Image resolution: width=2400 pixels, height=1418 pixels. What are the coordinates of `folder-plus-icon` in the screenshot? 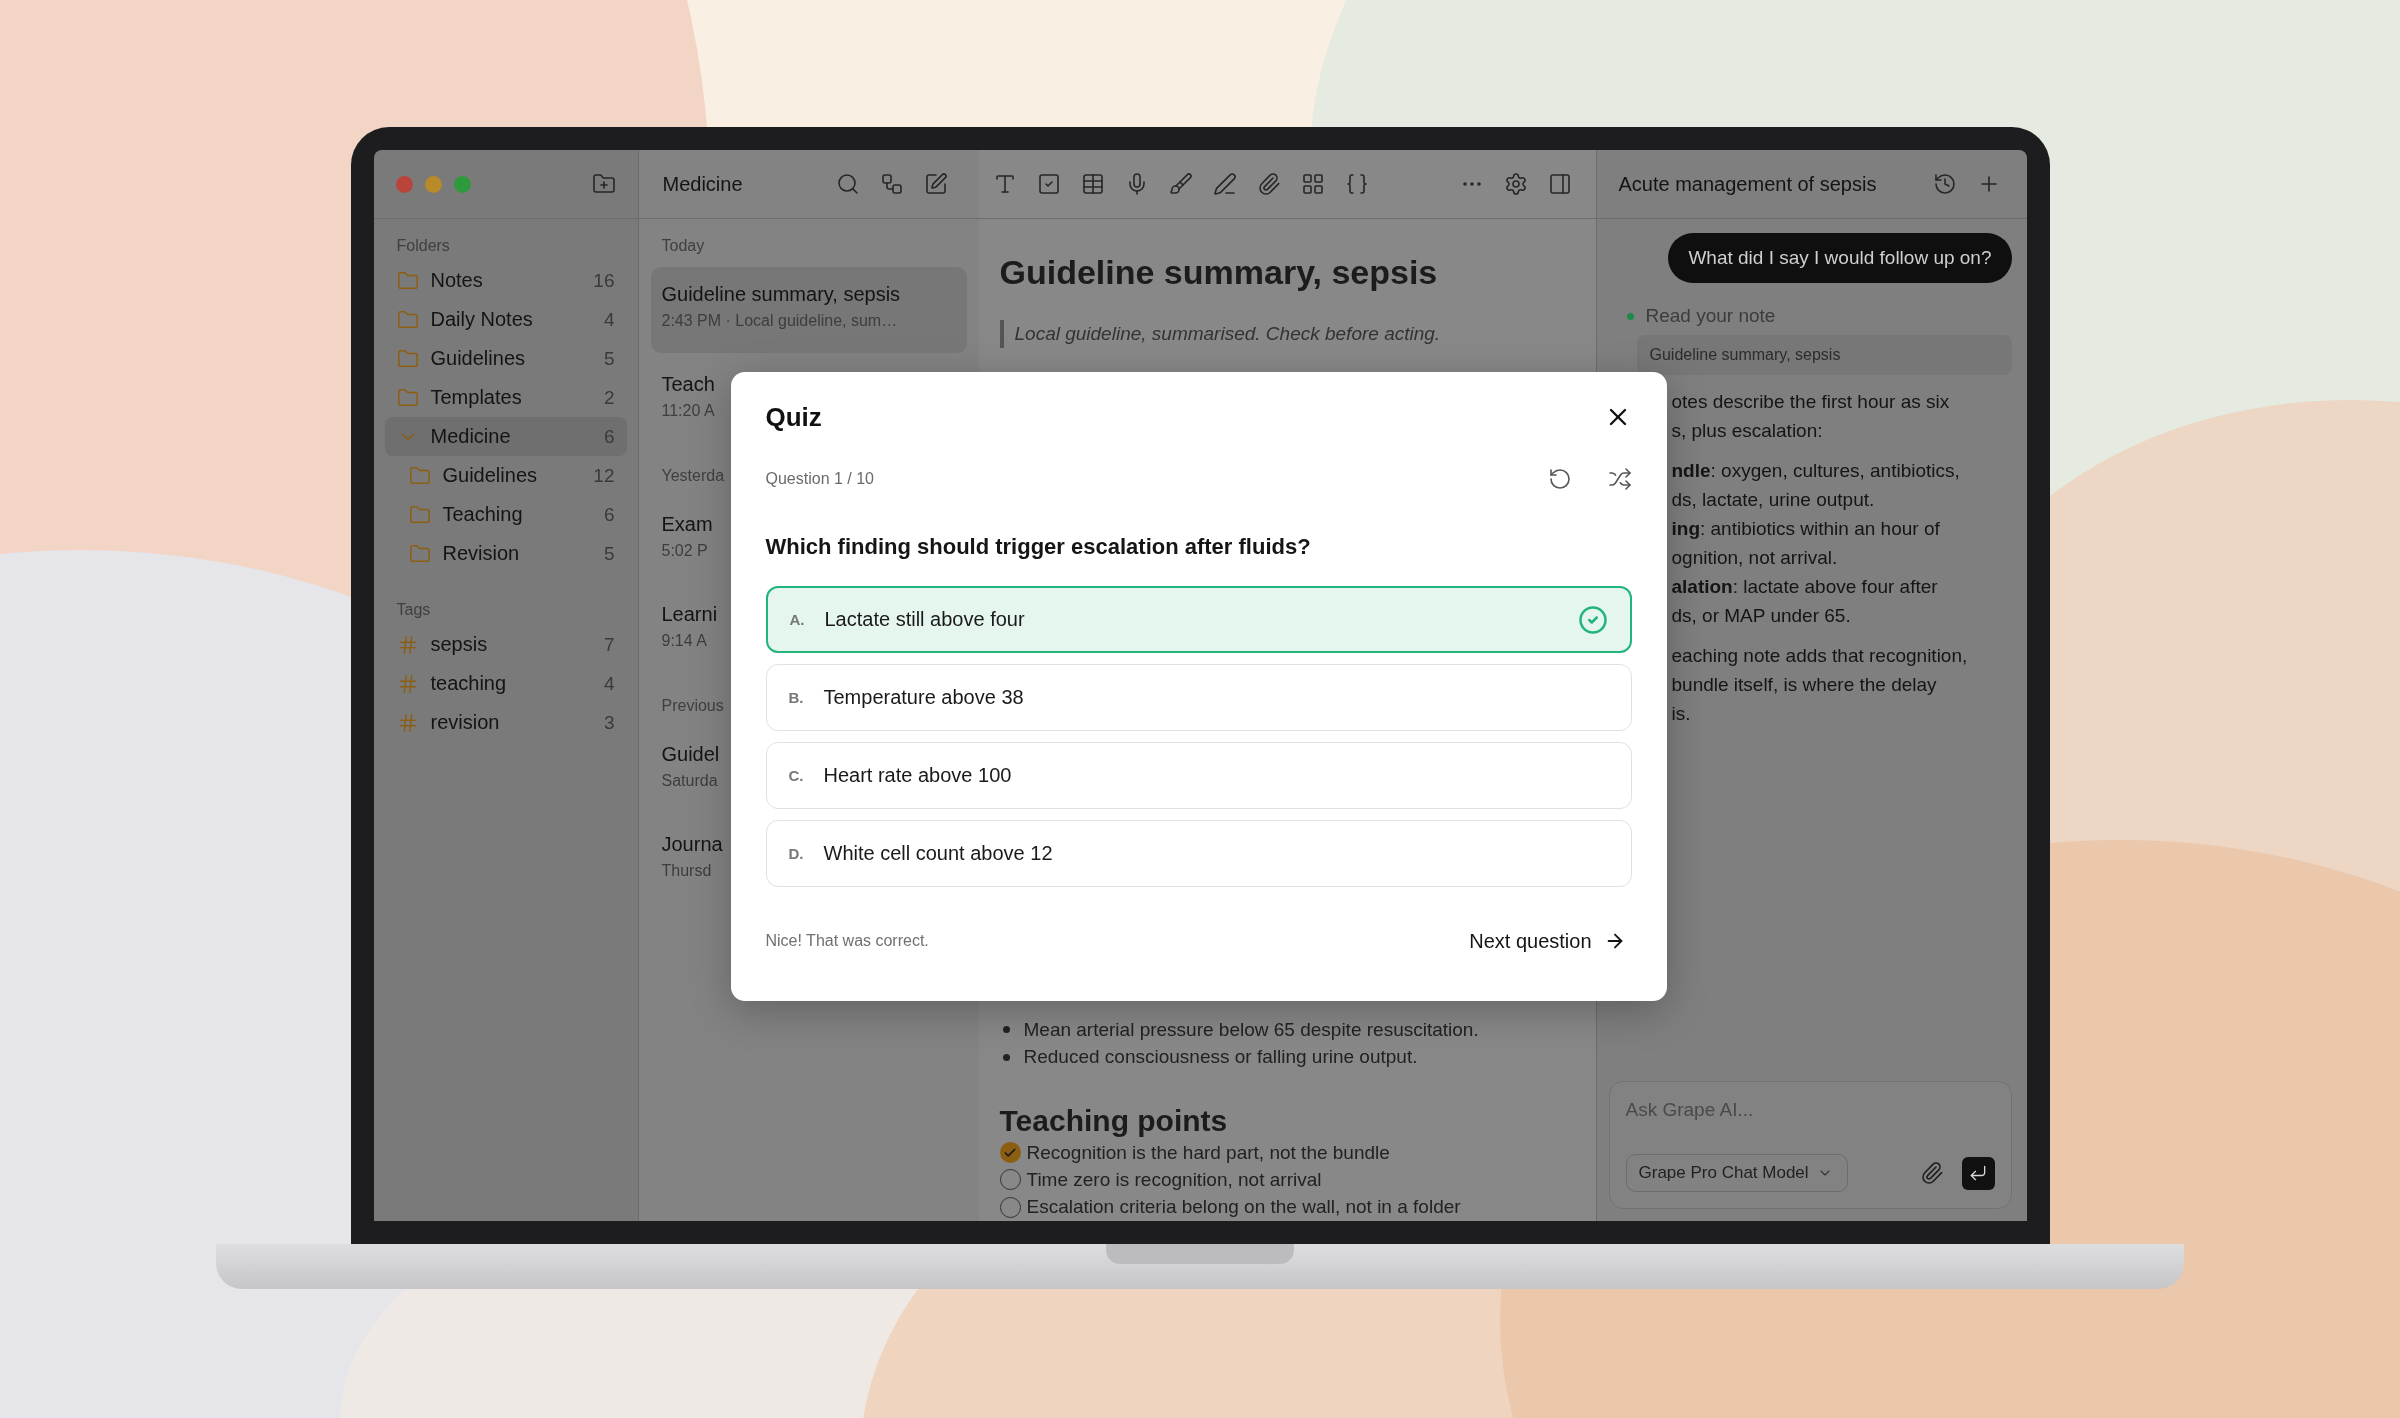 It's located at (603, 184).